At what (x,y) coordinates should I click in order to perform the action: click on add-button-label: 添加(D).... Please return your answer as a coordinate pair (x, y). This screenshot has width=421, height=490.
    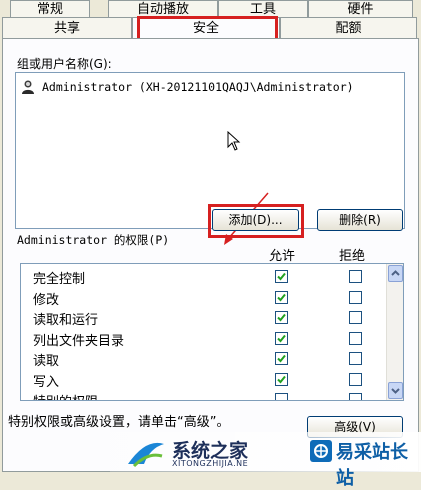
    Looking at the image, I should click on (255, 220).